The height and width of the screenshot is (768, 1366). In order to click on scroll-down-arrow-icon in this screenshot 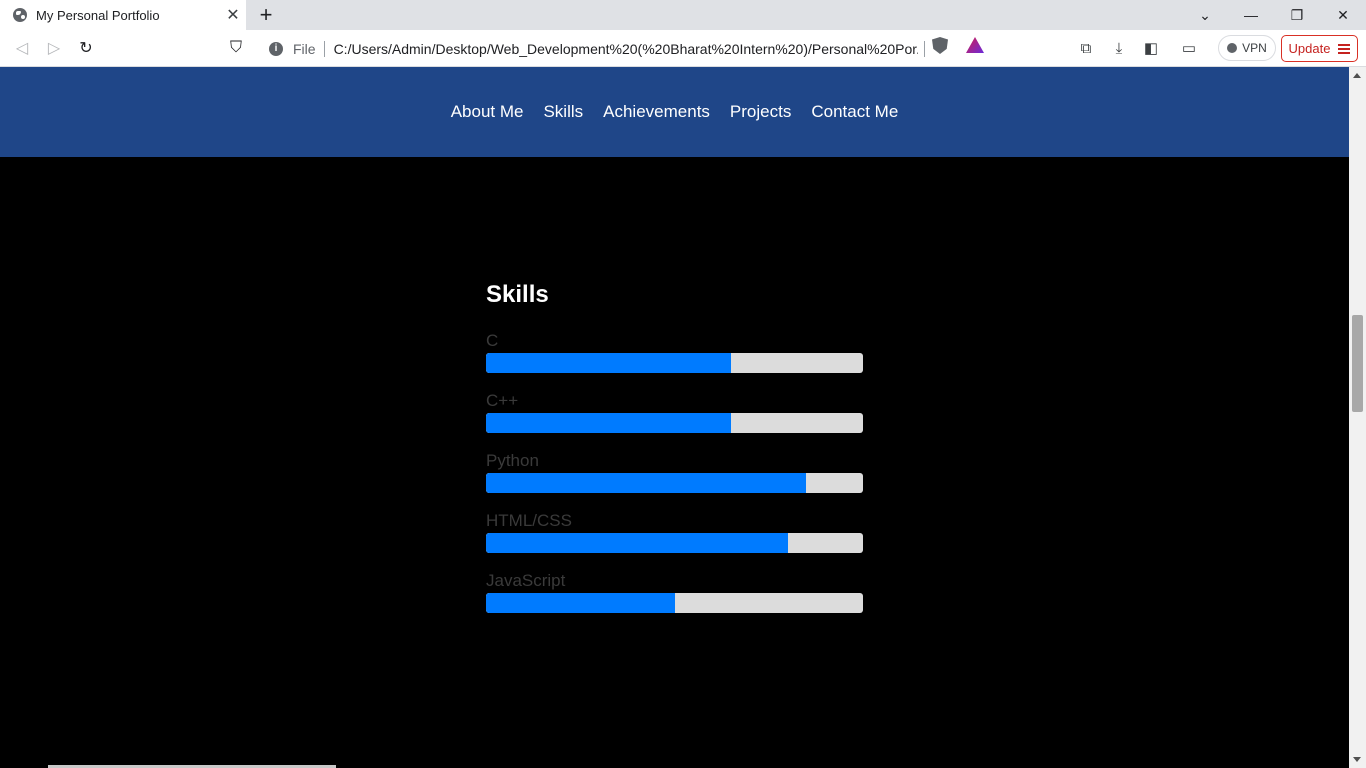, I will do `click(1357, 759)`.